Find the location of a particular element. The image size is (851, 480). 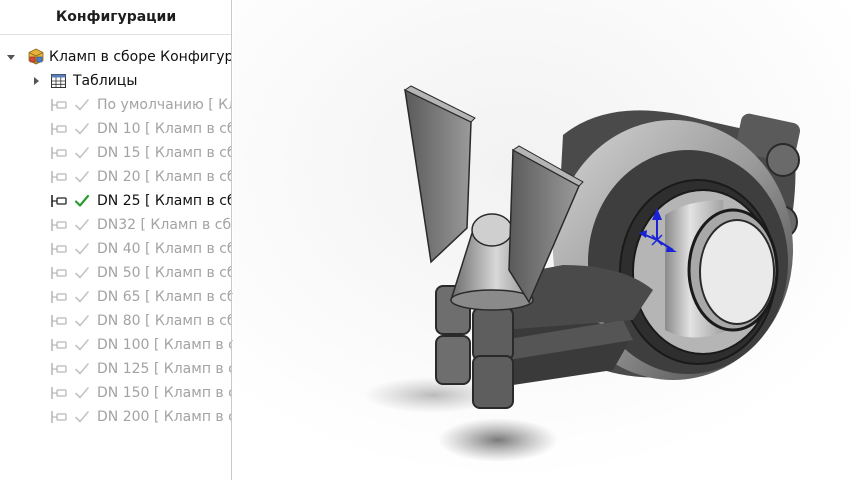

tree-root-assembly: Кламп в сборе Конфигура is located at coordinates (116, 57).